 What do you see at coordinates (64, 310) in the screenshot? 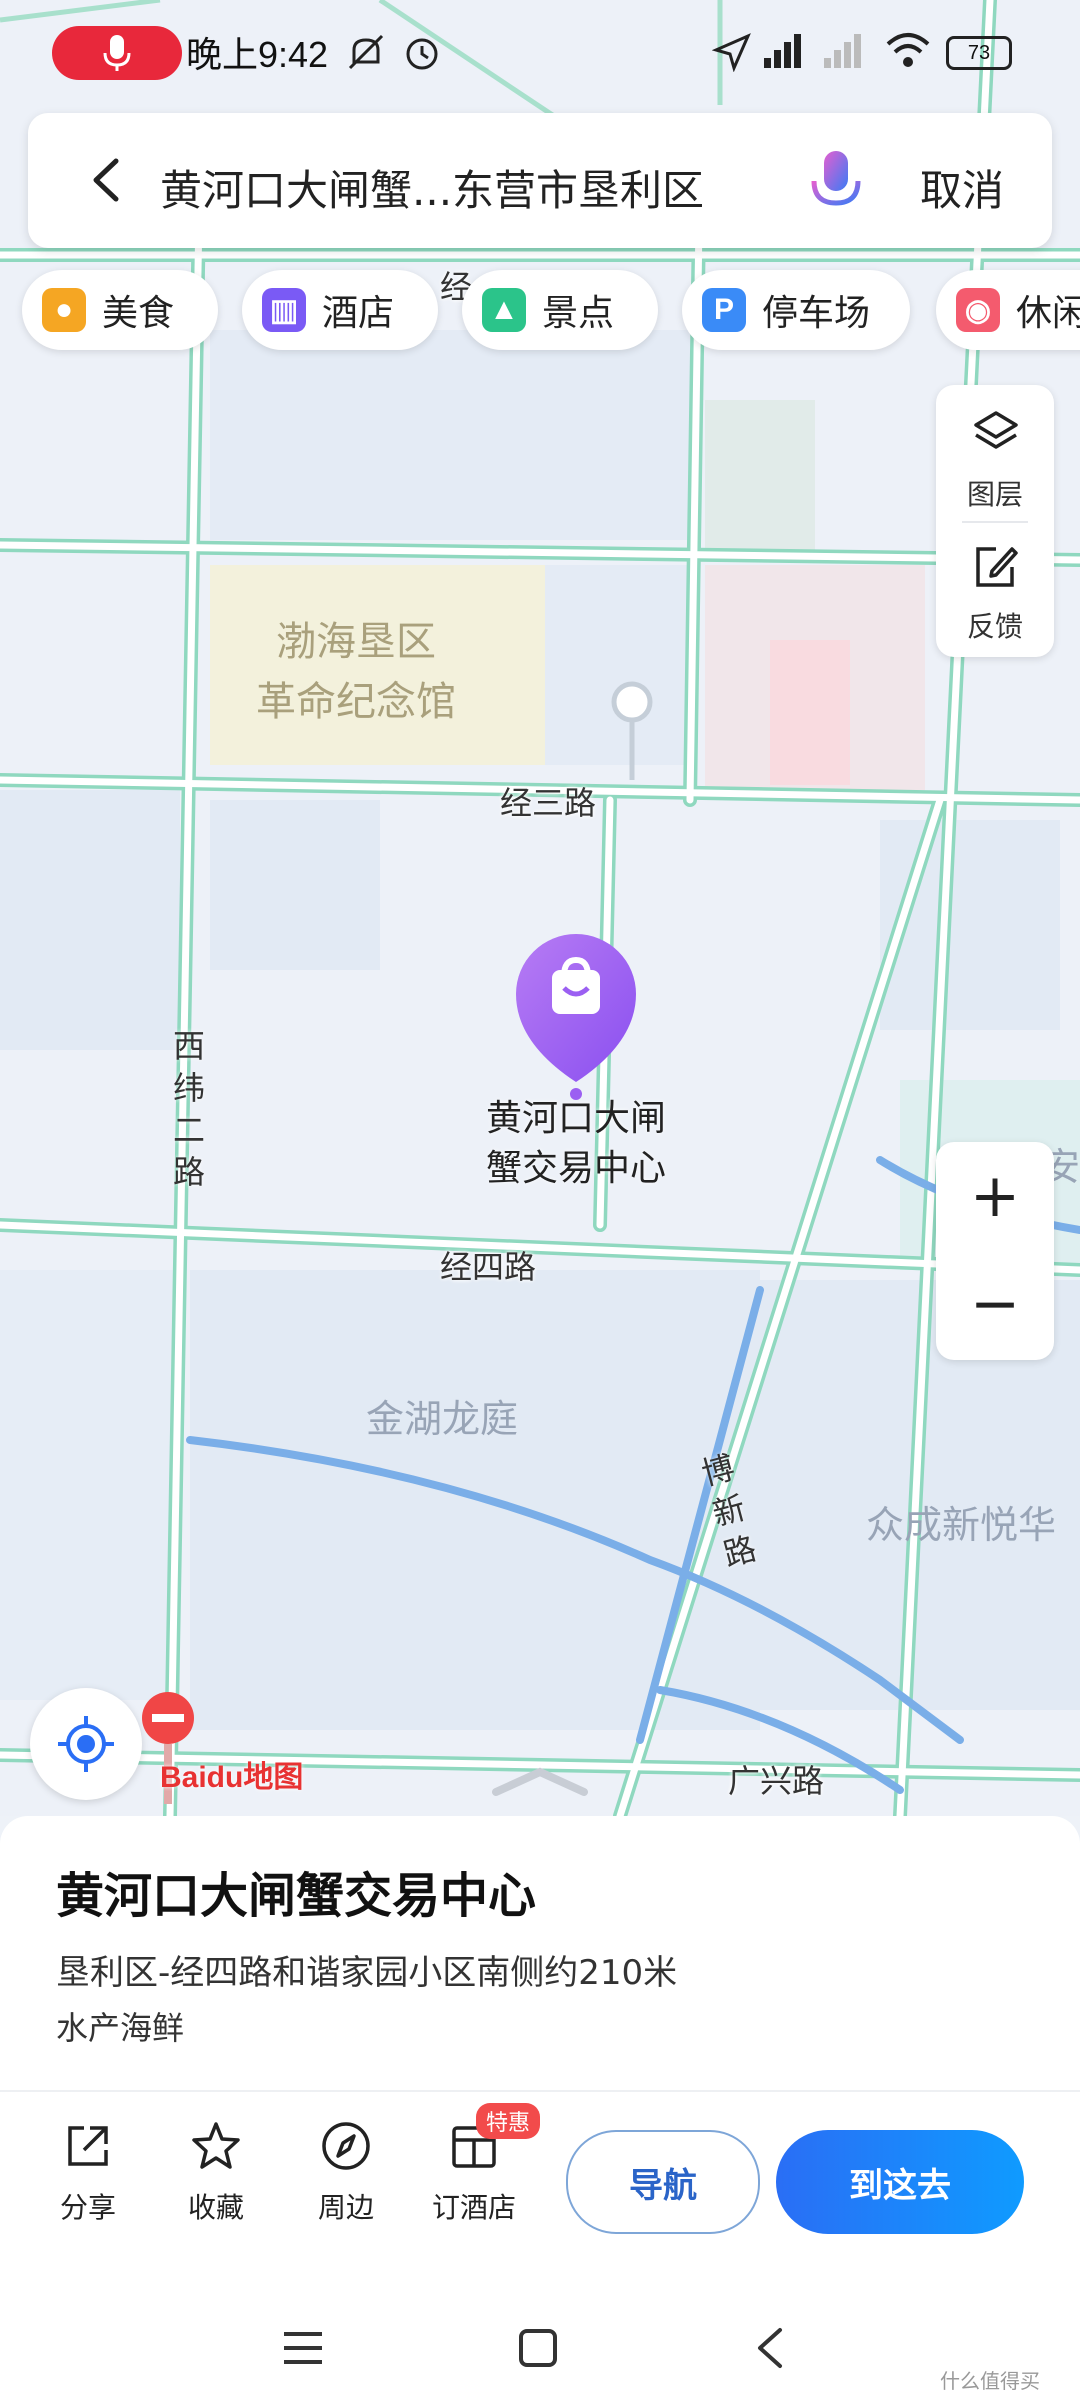
I see `food-icon: ●` at bounding box center [64, 310].